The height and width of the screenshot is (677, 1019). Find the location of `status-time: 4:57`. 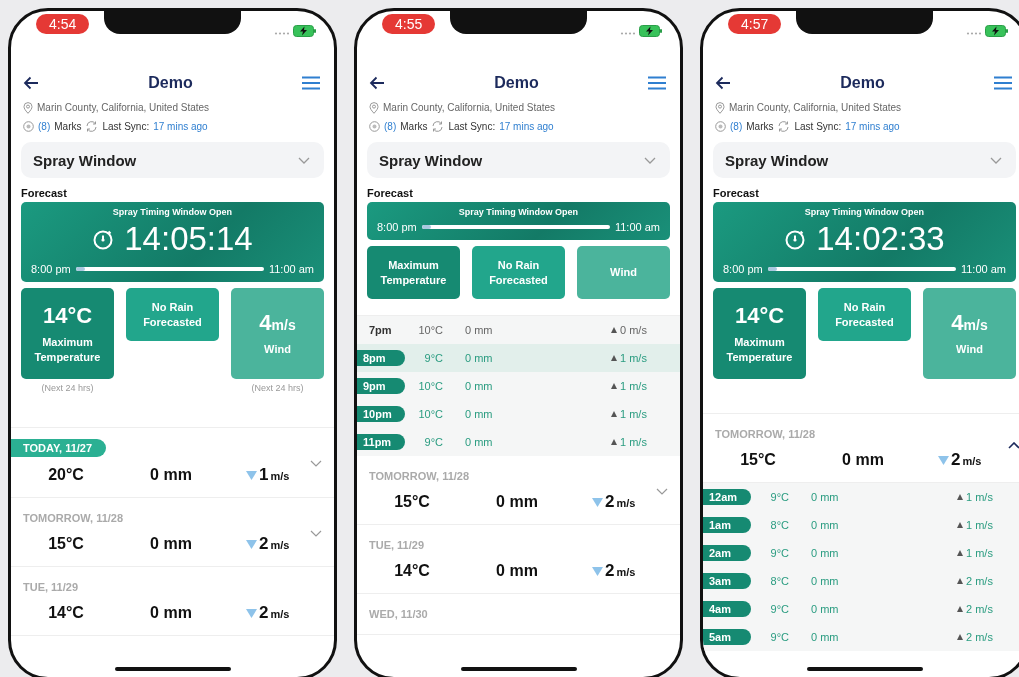

status-time: 4:57 is located at coordinates (755, 24).